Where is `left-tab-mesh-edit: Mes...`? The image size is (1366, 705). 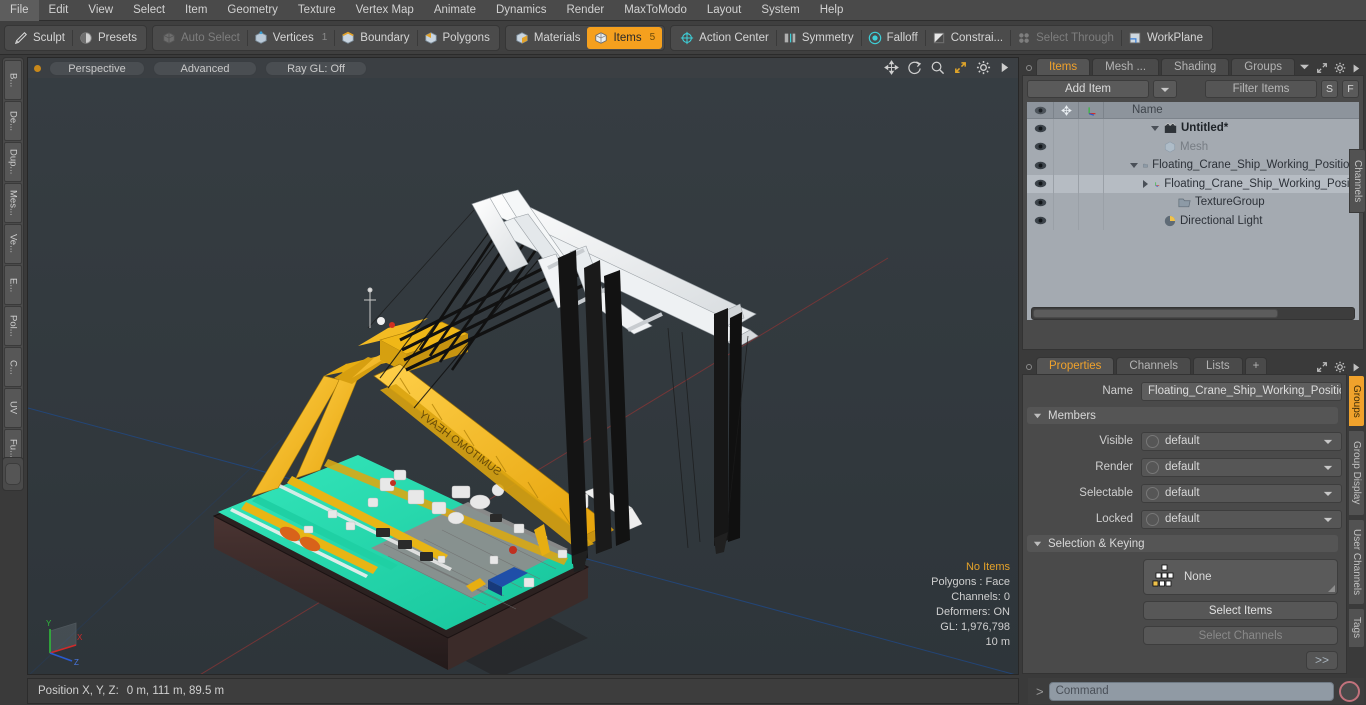 left-tab-mesh-edit: Mes... is located at coordinates (13, 203).